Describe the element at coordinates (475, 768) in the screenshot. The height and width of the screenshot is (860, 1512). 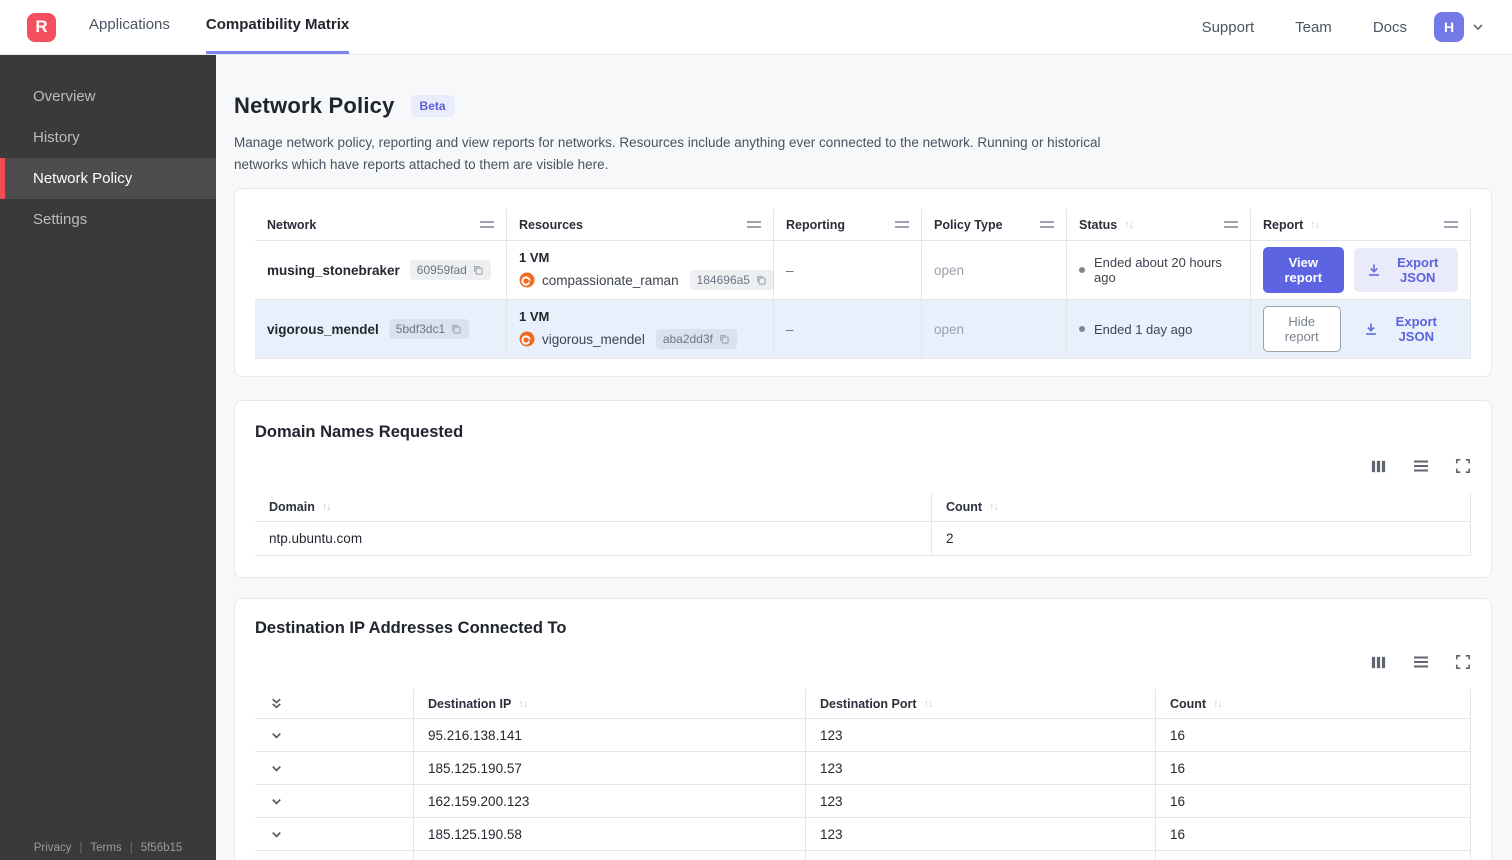
I see `destination-ip-value: 185.125.190.57` at that location.